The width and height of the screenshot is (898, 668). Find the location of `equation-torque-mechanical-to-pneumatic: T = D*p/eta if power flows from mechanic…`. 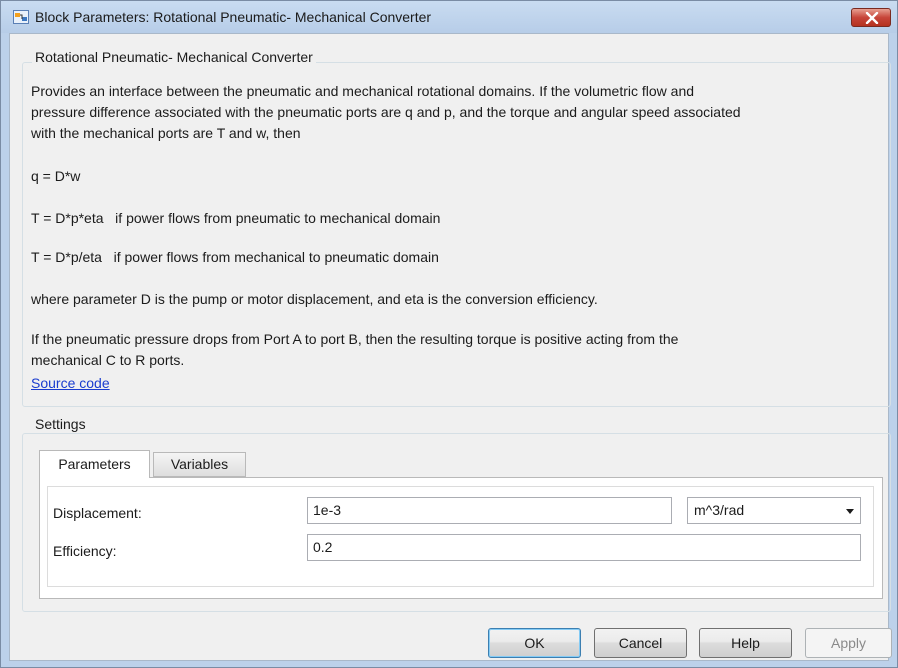

equation-torque-mechanical-to-pneumatic: T = D*p/eta if power flows from mechanic… is located at coordinates (235, 257).